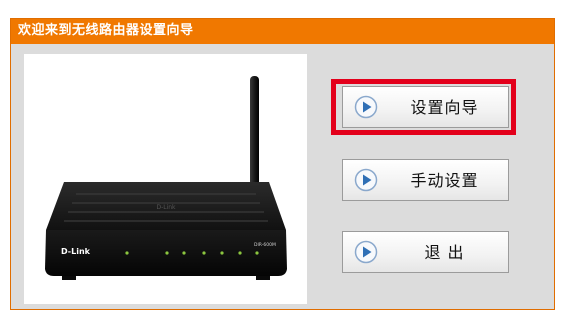 Image resolution: width=565 pixels, height=310 pixels. Describe the element at coordinates (444, 180) in the screenshot. I see `manual-setup-label: 手动设置` at that location.